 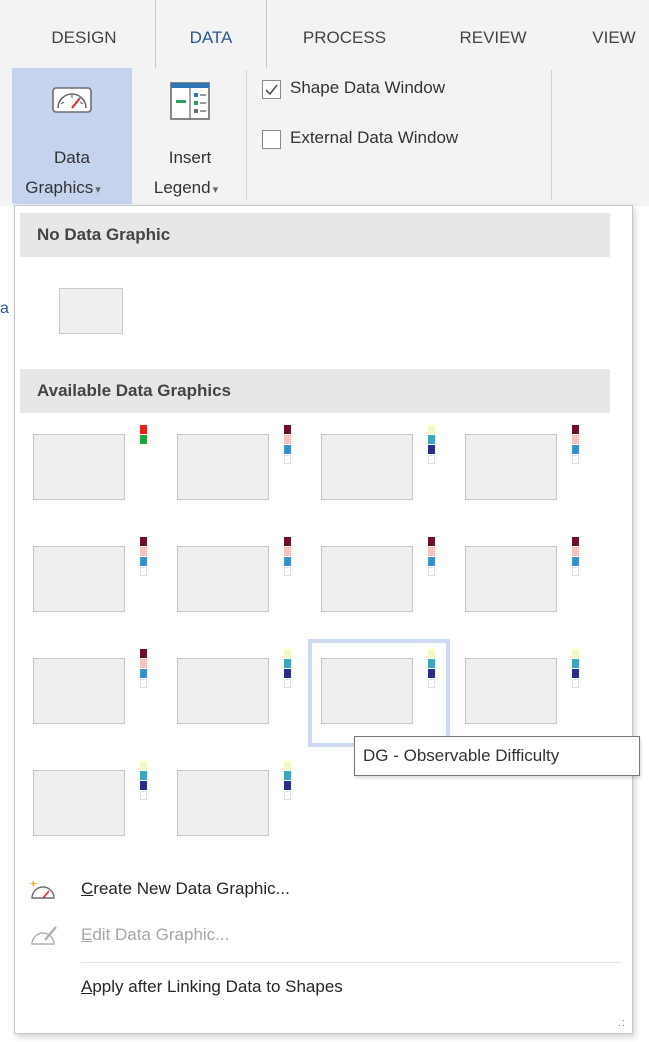 I want to click on data-graphics-button: Data Graphics ▾, so click(x=72, y=136).